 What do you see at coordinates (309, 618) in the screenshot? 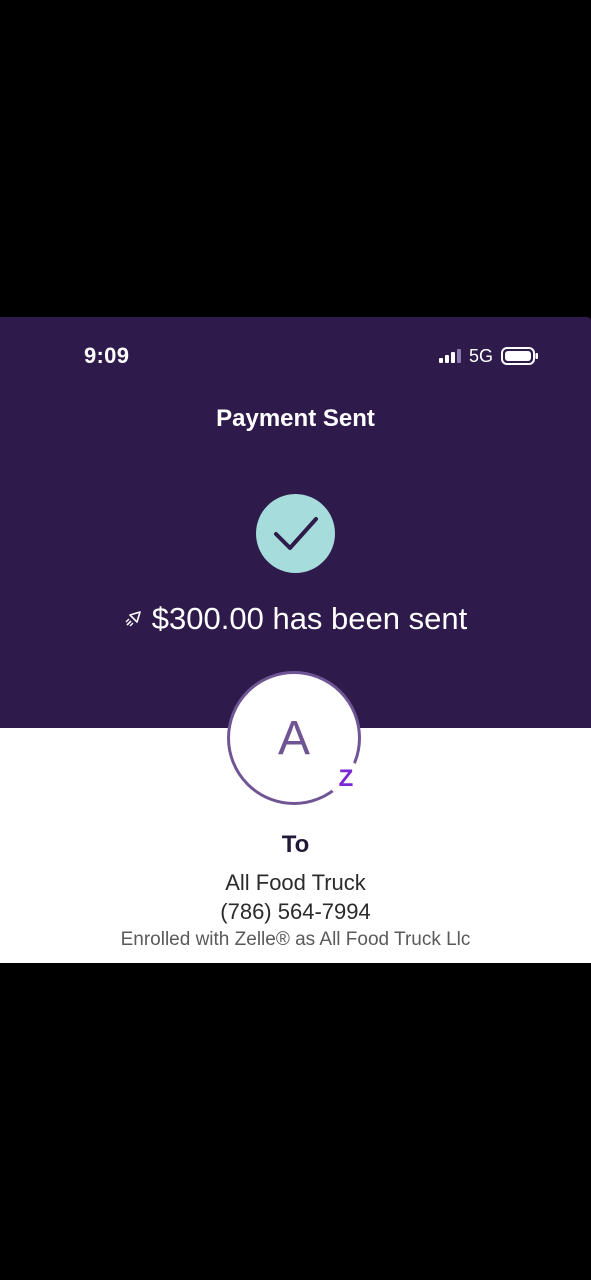
I see `sent-message: $300.00 has been sent` at bounding box center [309, 618].